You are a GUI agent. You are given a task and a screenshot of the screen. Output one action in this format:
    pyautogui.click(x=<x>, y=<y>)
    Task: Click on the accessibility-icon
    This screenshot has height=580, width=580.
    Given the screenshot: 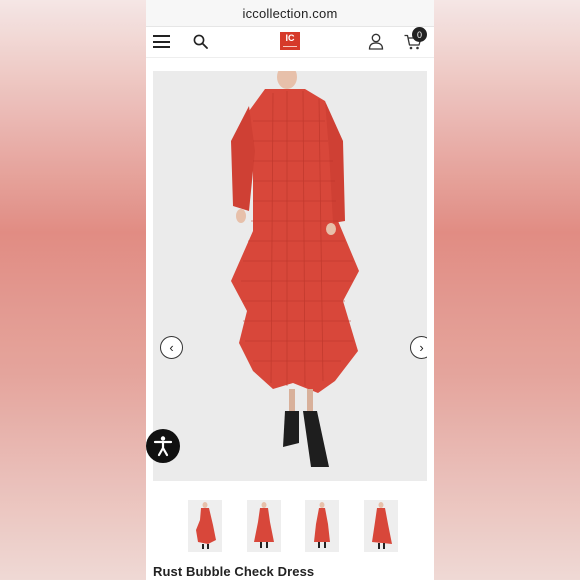 What is the action you would take?
    pyautogui.click(x=163, y=446)
    